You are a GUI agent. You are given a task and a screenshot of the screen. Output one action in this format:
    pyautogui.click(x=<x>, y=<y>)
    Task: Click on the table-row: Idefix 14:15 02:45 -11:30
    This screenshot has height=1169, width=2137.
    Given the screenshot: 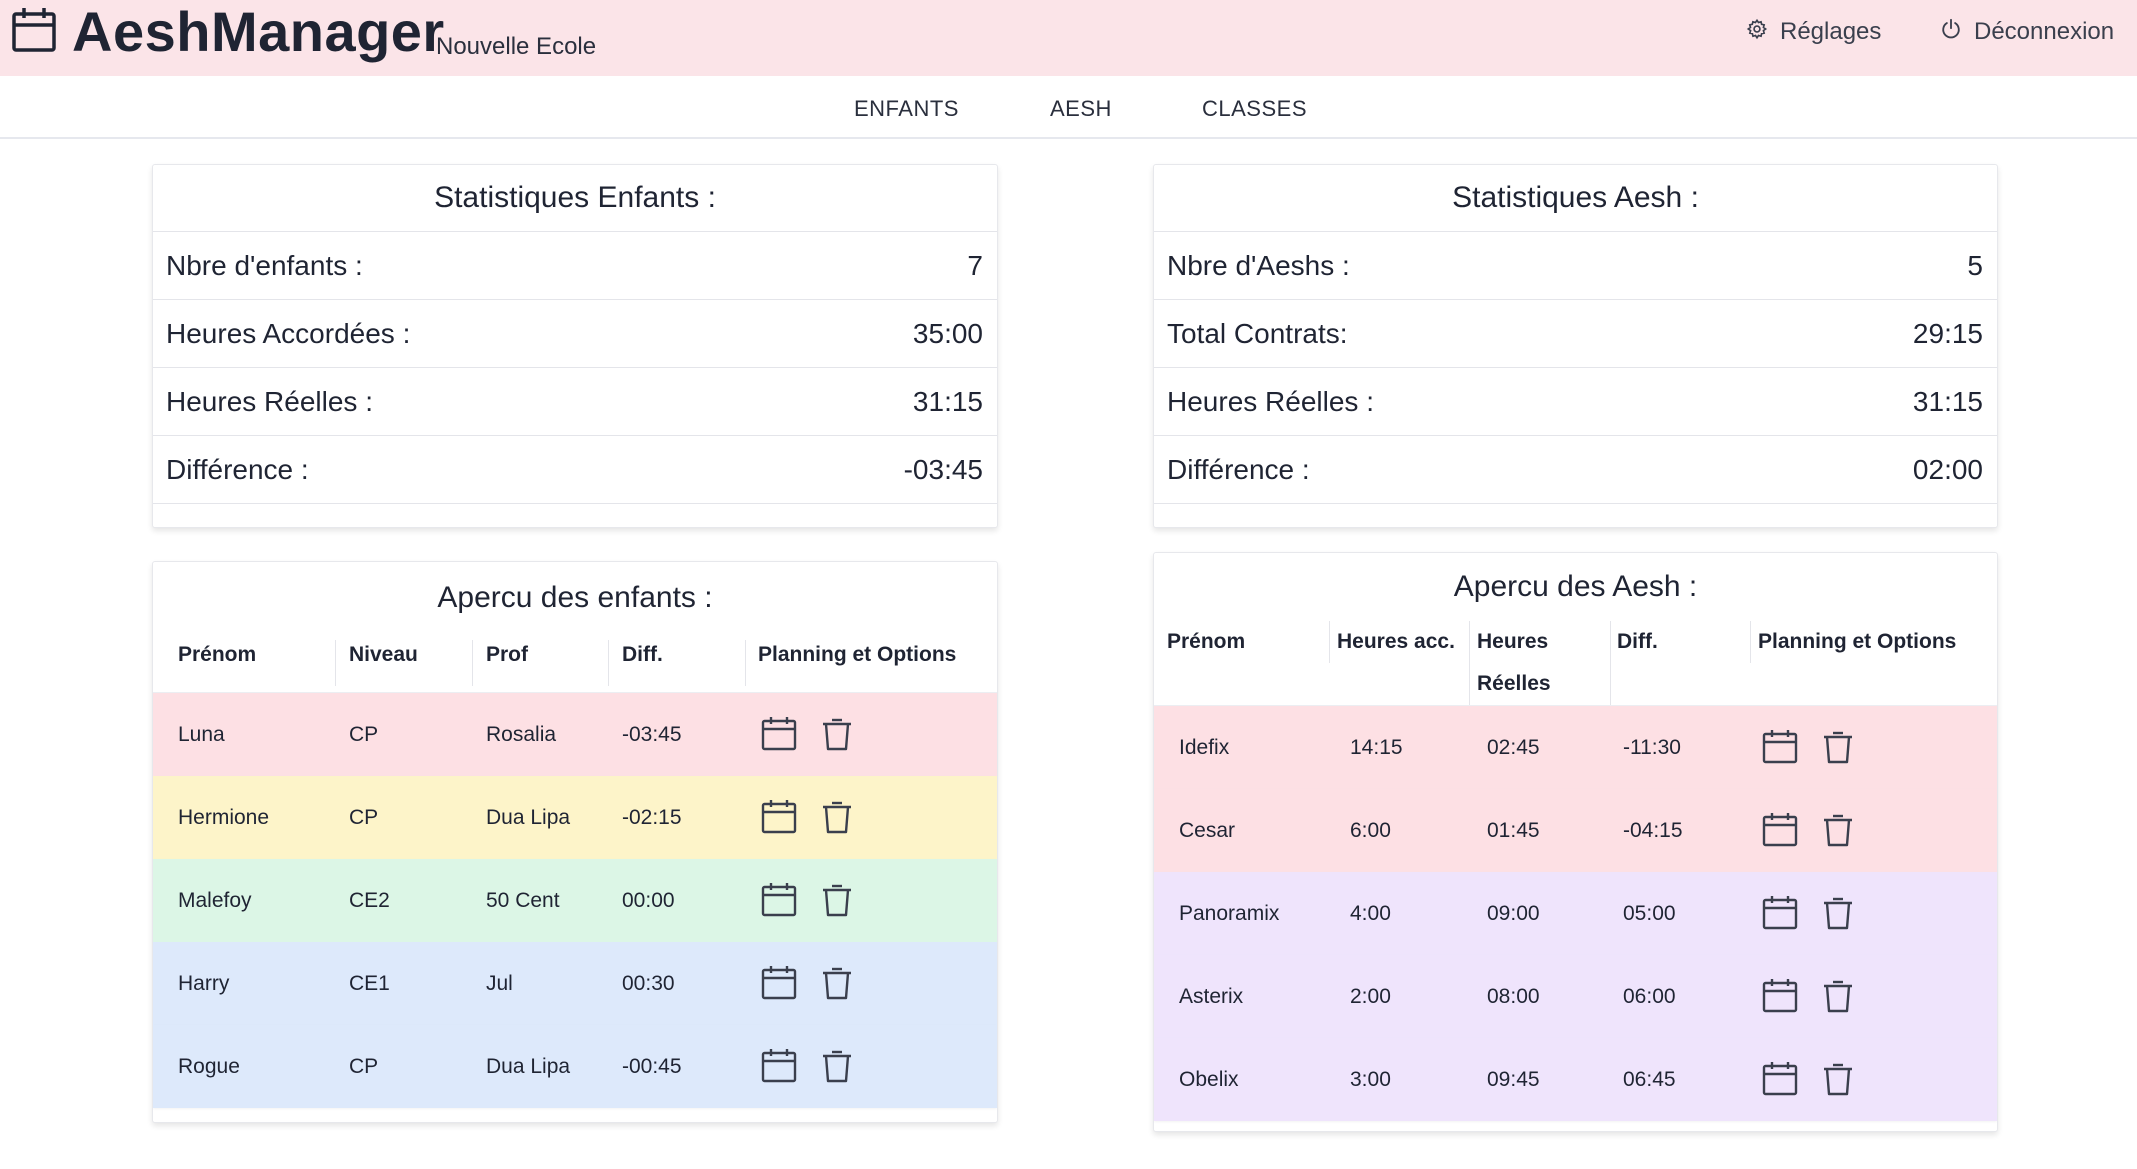 What is the action you would take?
    pyautogui.click(x=1575, y=747)
    